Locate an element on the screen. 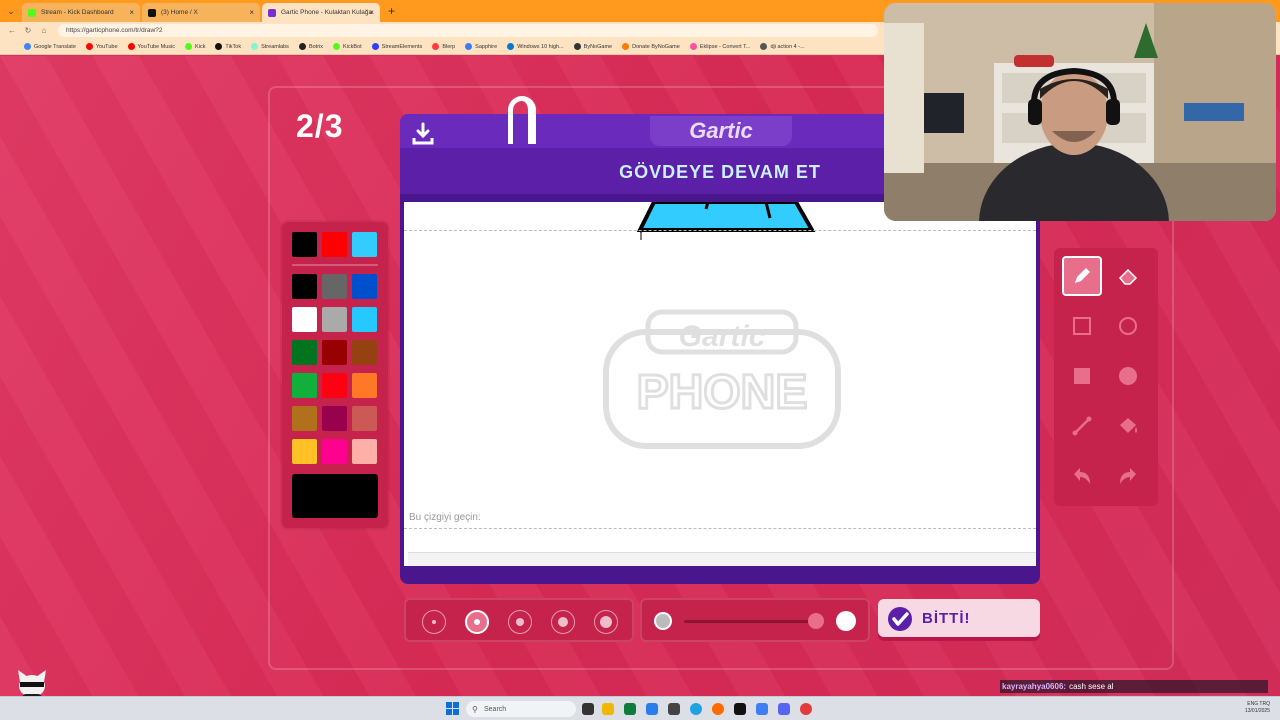 The width and height of the screenshot is (1280, 720). brush-size-selector is located at coordinates (519, 620).